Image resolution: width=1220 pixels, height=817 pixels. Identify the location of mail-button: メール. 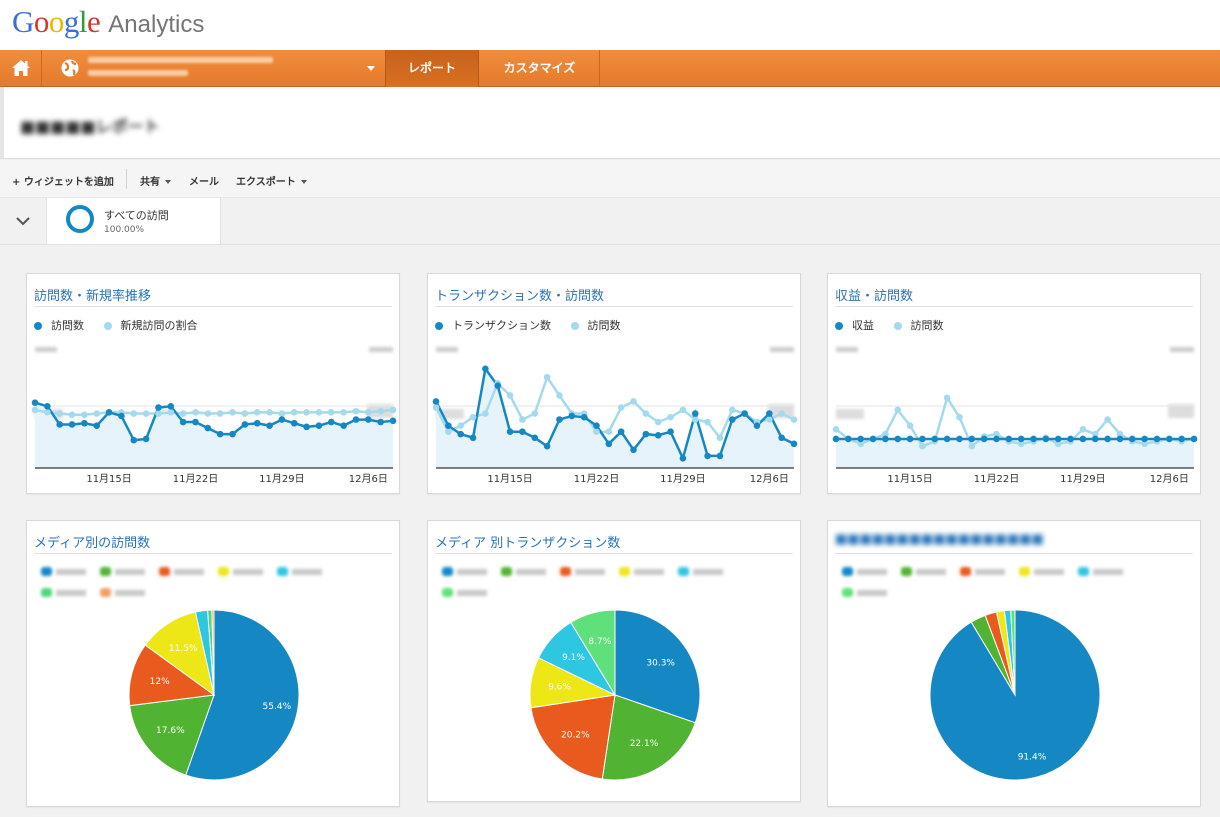
(204, 180).